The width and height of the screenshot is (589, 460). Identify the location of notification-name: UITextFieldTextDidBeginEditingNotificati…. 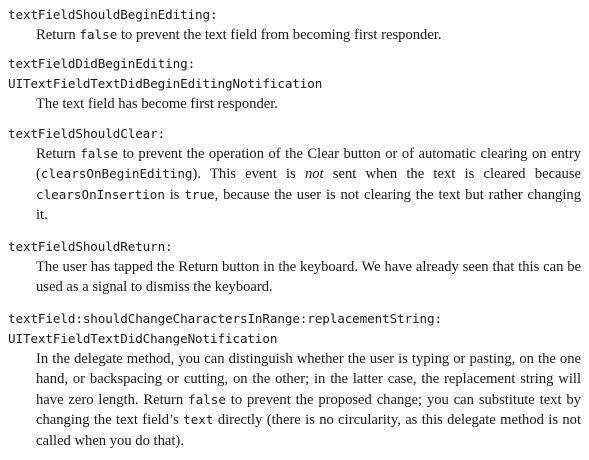
(165, 83).